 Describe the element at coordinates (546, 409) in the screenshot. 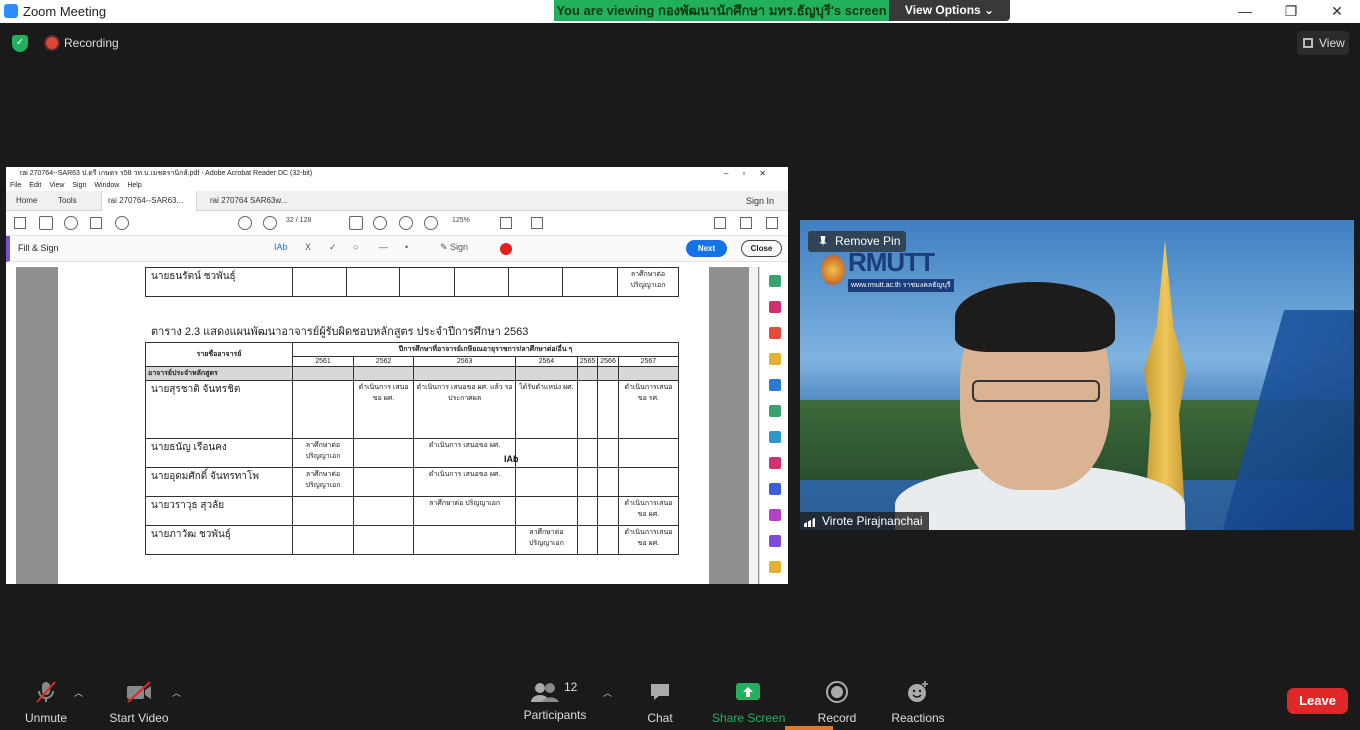

I see `plan-cell: ได้รับตำแหน่ง ผศ.` at that location.